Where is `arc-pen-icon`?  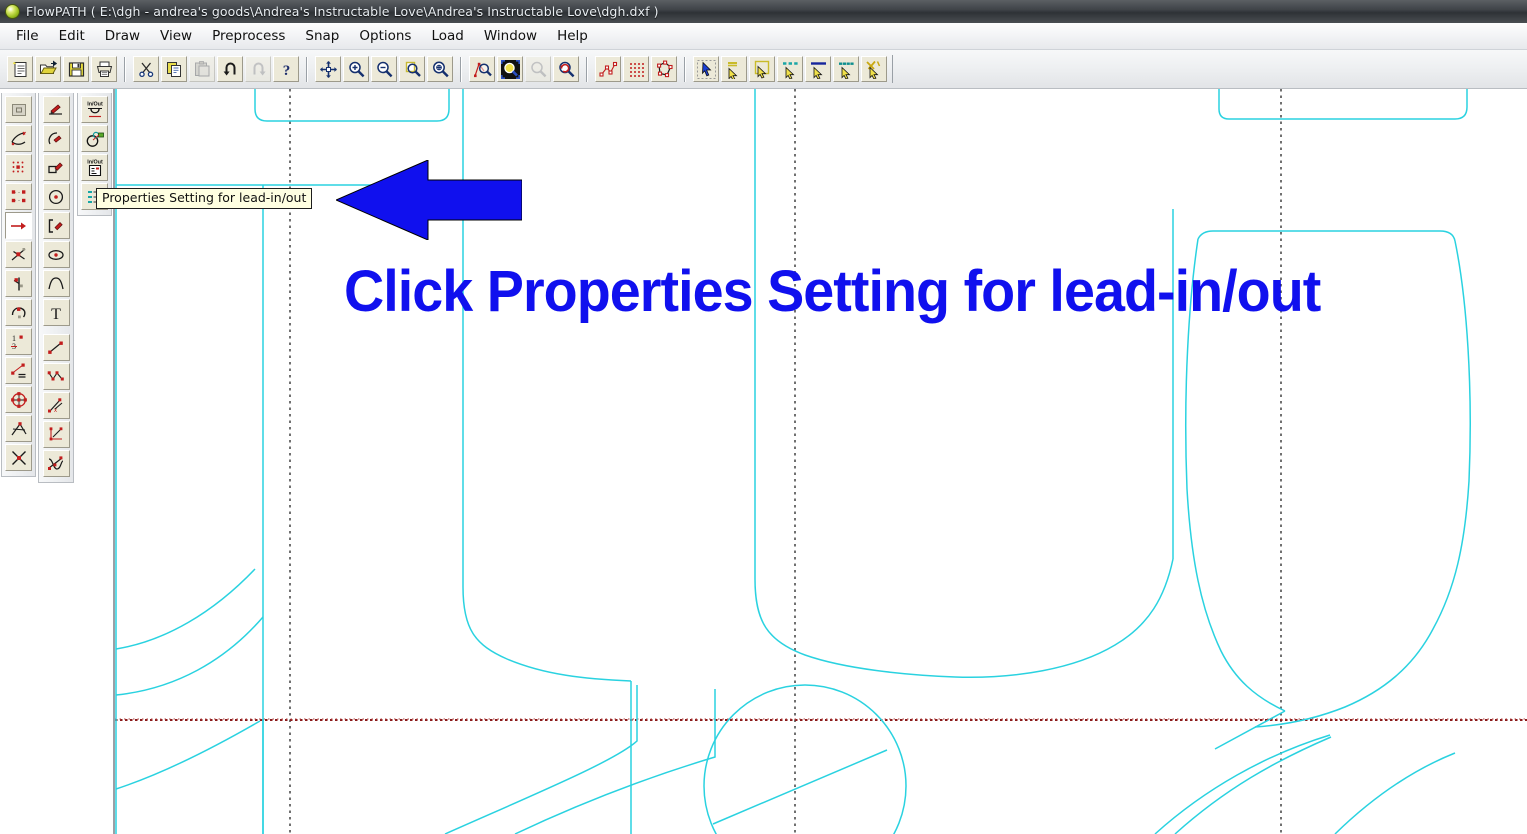
arc-pen-icon is located at coordinates (55, 137).